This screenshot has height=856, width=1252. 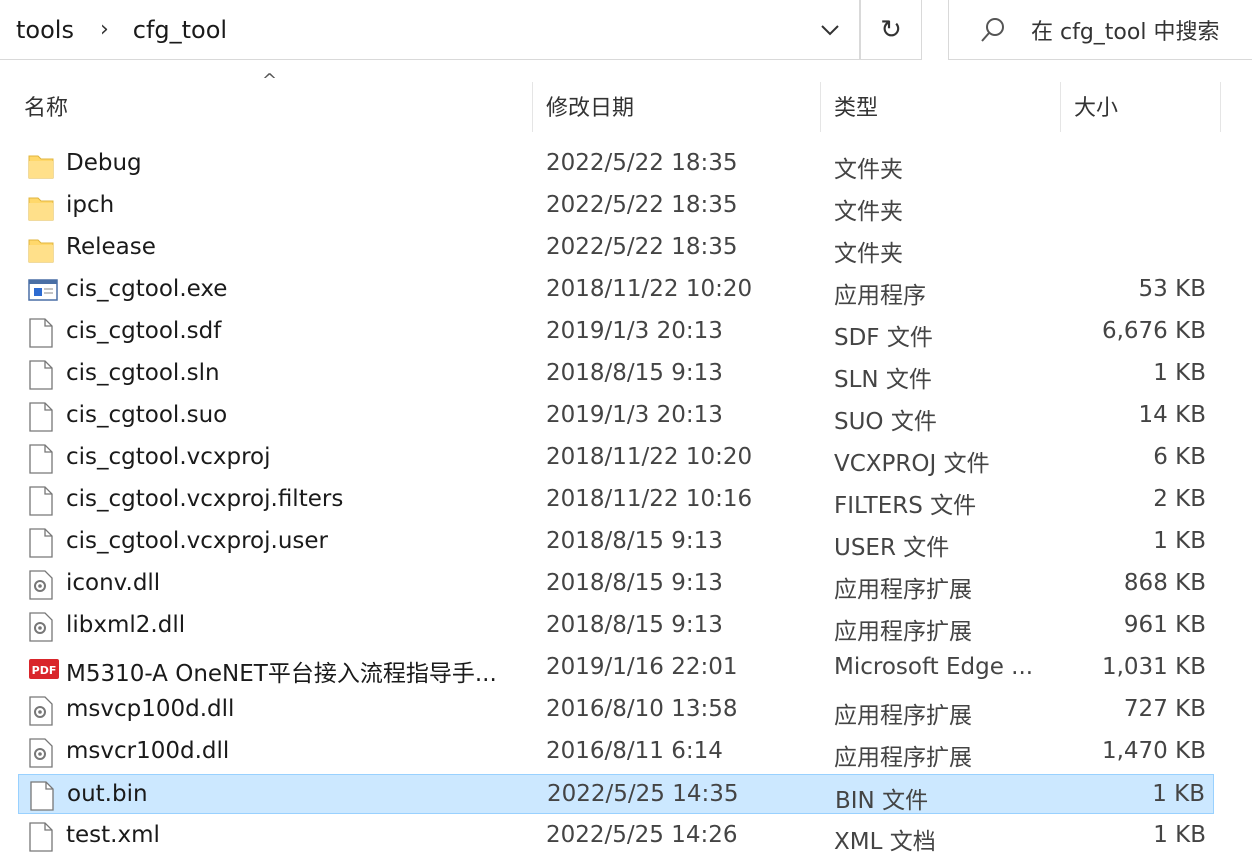 What do you see at coordinates (634, 751) in the screenshot?
I see `file-date: 2016/8/11 6:14` at bounding box center [634, 751].